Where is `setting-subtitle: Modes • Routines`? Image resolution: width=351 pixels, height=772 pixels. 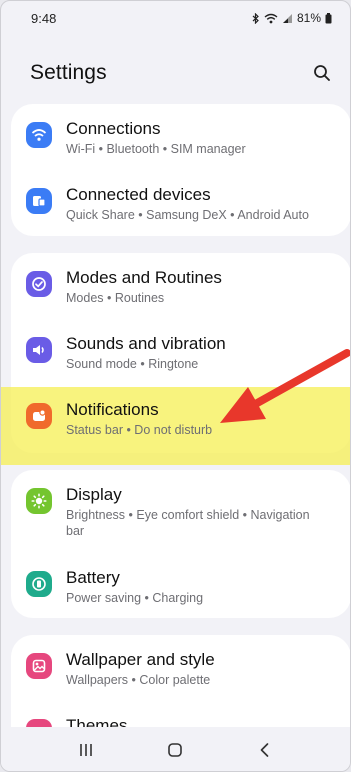
setting-subtitle: Modes • Routines is located at coordinates (115, 298).